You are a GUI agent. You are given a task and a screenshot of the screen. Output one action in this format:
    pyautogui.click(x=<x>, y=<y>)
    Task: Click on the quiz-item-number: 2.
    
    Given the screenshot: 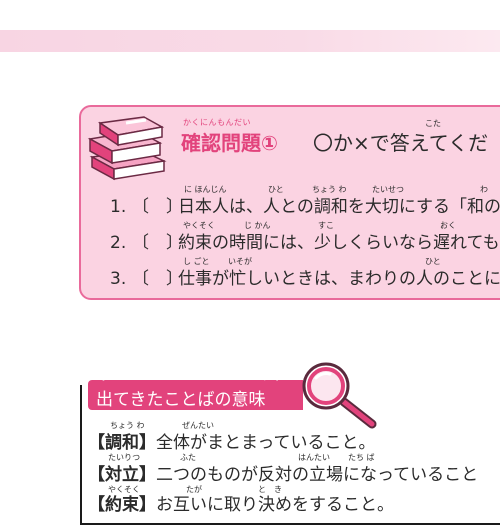 What is the action you would take?
    pyautogui.click(x=118, y=243)
    